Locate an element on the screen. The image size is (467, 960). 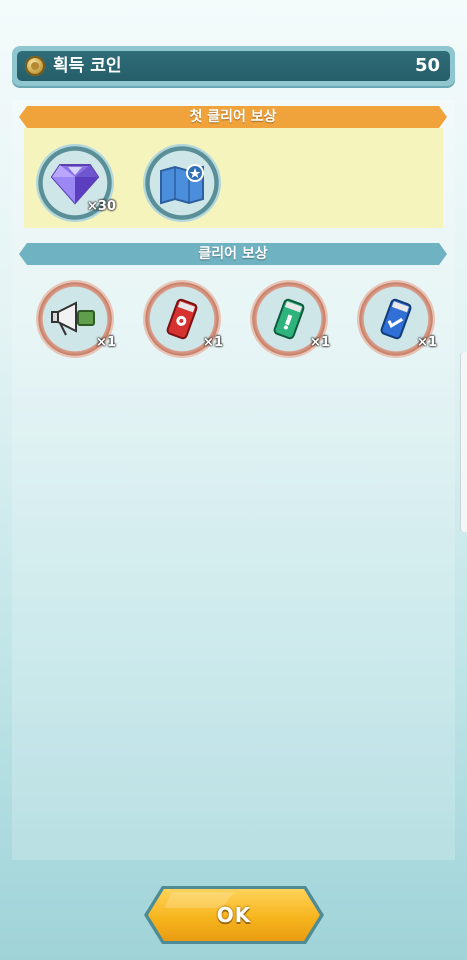
green-can-qty: ×1 is located at coordinates (320, 342).